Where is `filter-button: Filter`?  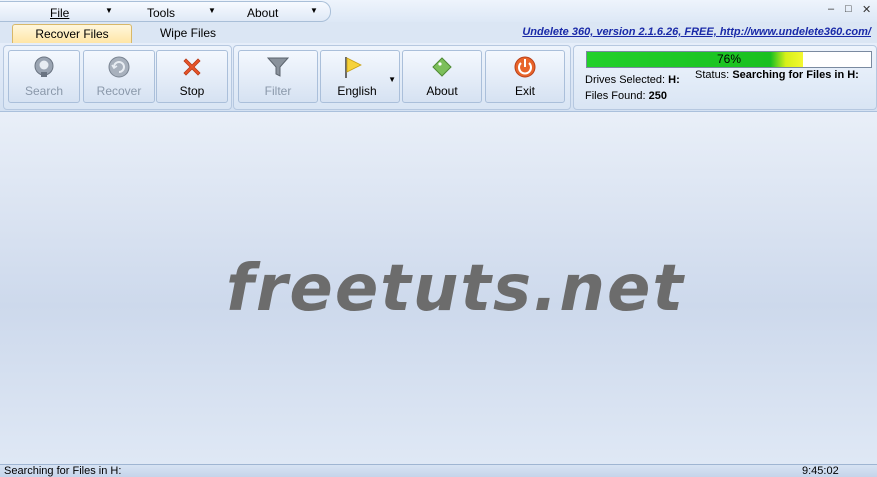
filter-button: Filter is located at coordinates (278, 76).